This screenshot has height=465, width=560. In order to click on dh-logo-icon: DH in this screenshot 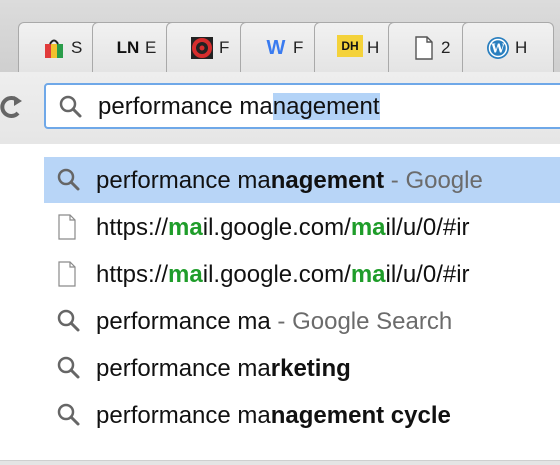, I will do `click(350, 46)`.